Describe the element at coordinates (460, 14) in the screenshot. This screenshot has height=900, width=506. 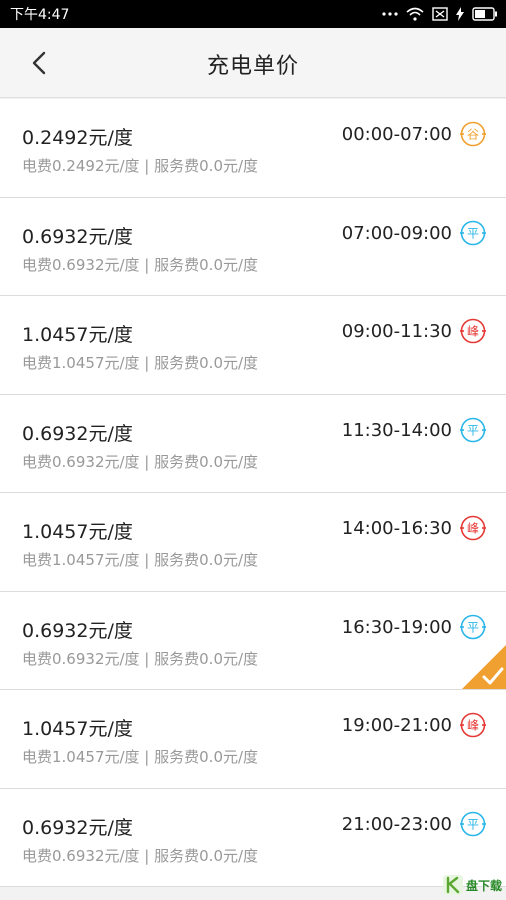
I see `charging-bolt-icon` at that location.